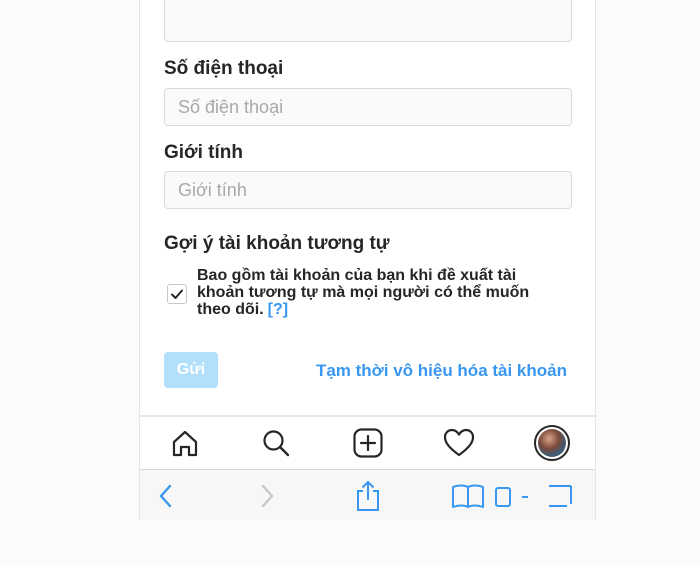 This screenshot has height=565, width=700. I want to click on forward-icon, so click(267, 496).